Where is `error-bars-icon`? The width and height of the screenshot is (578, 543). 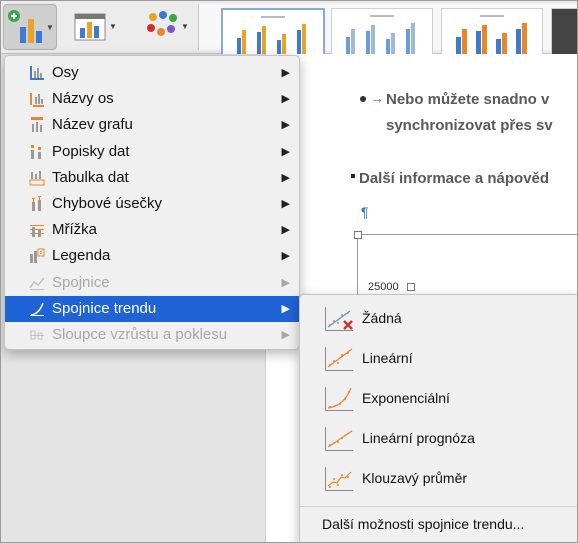
error-bars-icon is located at coordinates (37, 204).